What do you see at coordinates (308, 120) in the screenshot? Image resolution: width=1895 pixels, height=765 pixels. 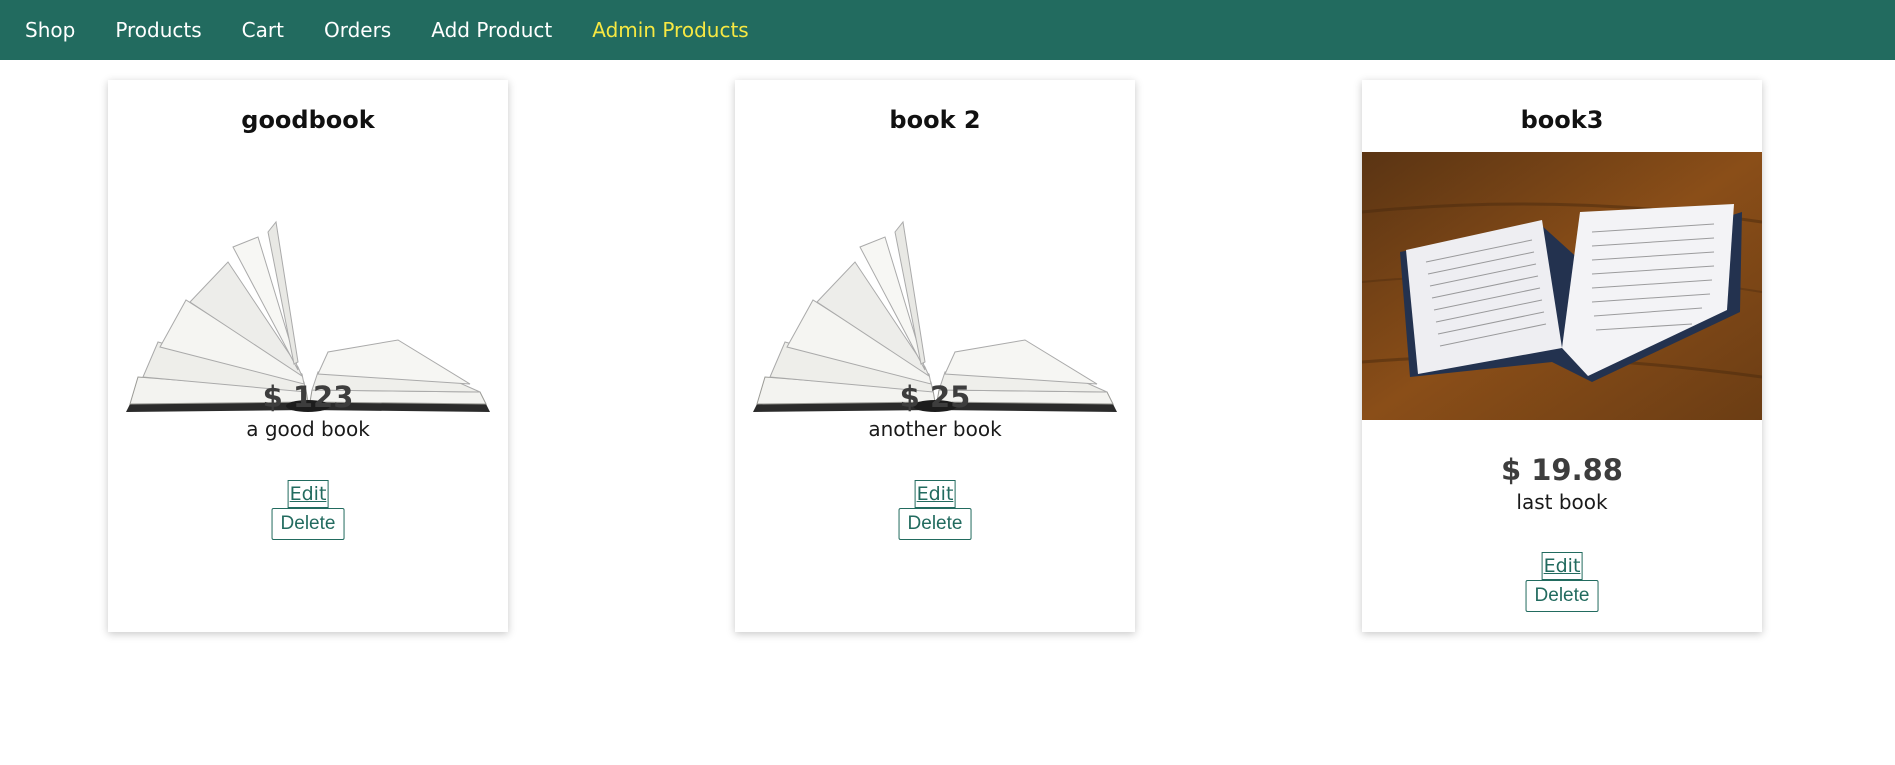 I see `product-title: goodbook` at bounding box center [308, 120].